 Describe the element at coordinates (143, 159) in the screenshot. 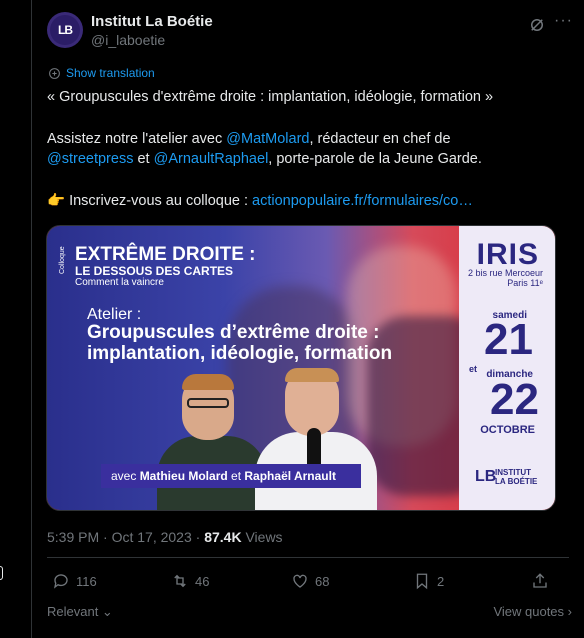

I see `text-span: et` at that location.